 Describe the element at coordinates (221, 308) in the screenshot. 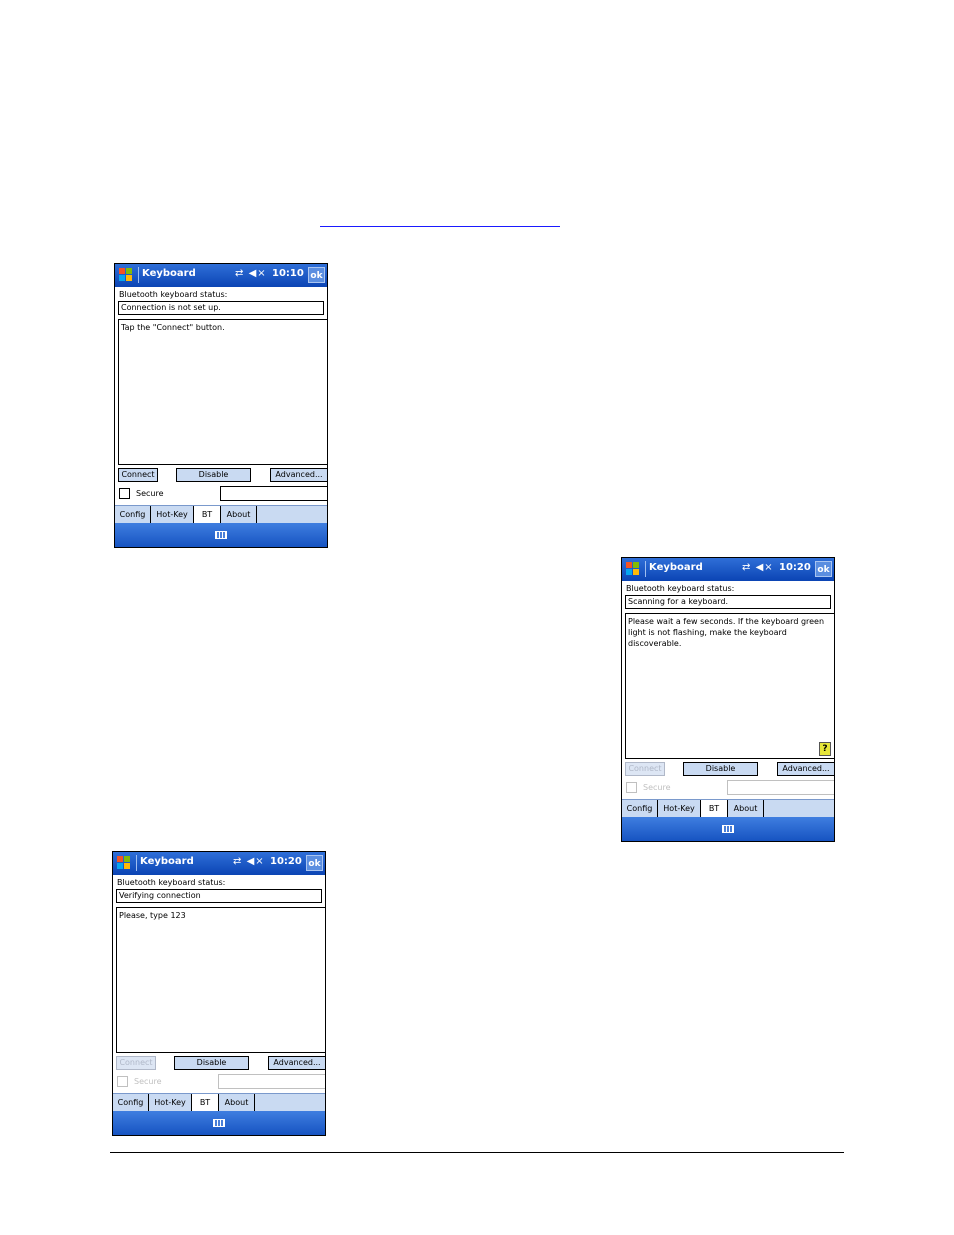

I see `status-value: Connection is not set up.` at that location.